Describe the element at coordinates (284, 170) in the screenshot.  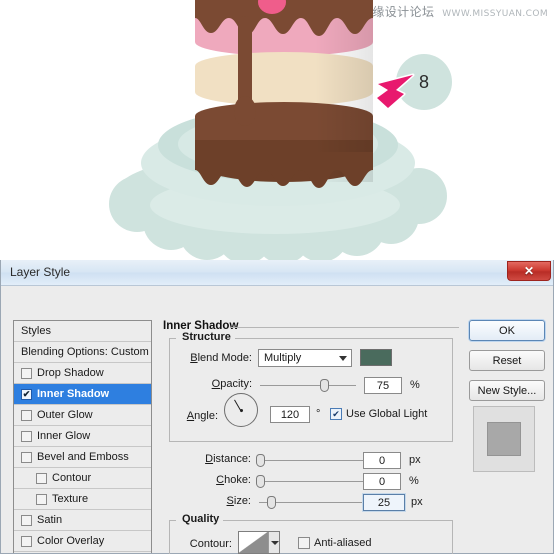
I see `chocolate-bottom-scallop-icon` at that location.